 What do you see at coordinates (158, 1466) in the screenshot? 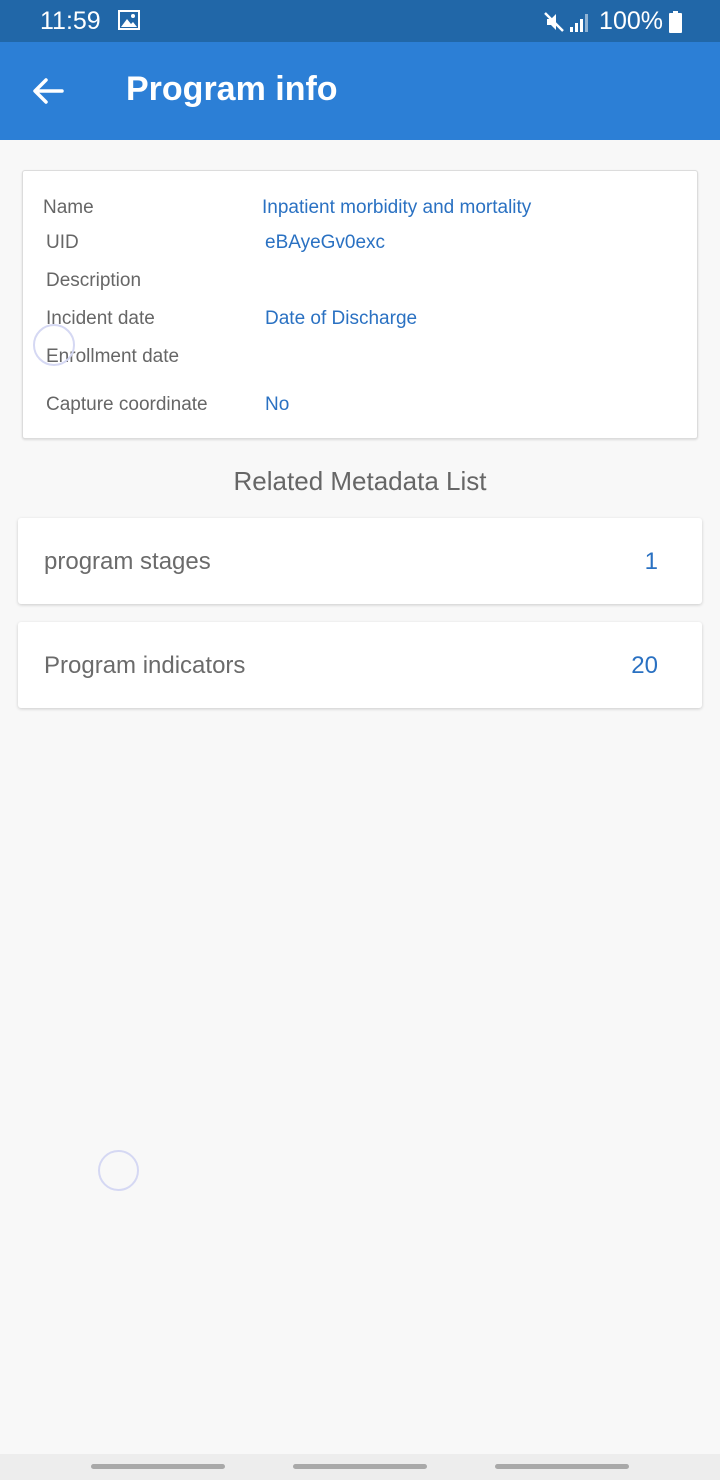
I see `nav-recent-button` at bounding box center [158, 1466].